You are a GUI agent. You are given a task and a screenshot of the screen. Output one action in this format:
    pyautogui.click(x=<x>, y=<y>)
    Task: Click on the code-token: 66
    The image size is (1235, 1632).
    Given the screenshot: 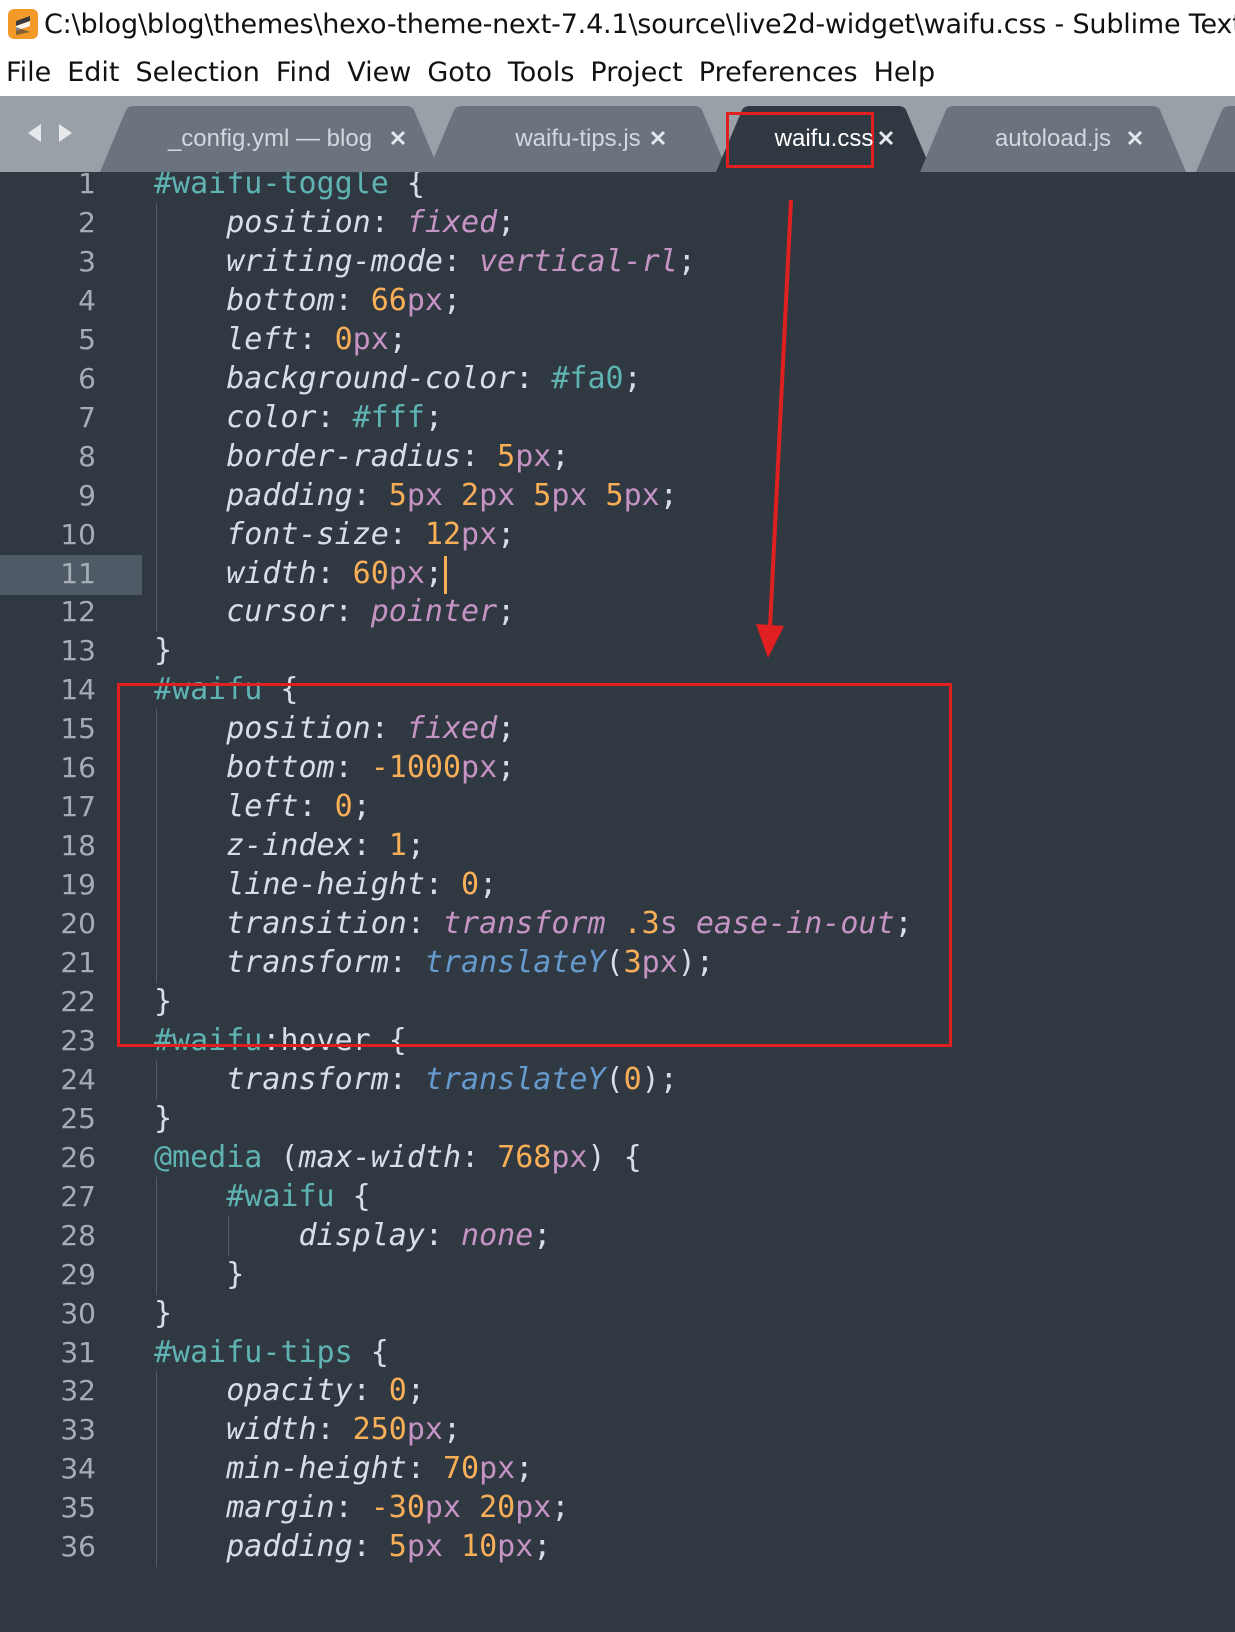 What is the action you would take?
    pyautogui.click(x=388, y=300)
    